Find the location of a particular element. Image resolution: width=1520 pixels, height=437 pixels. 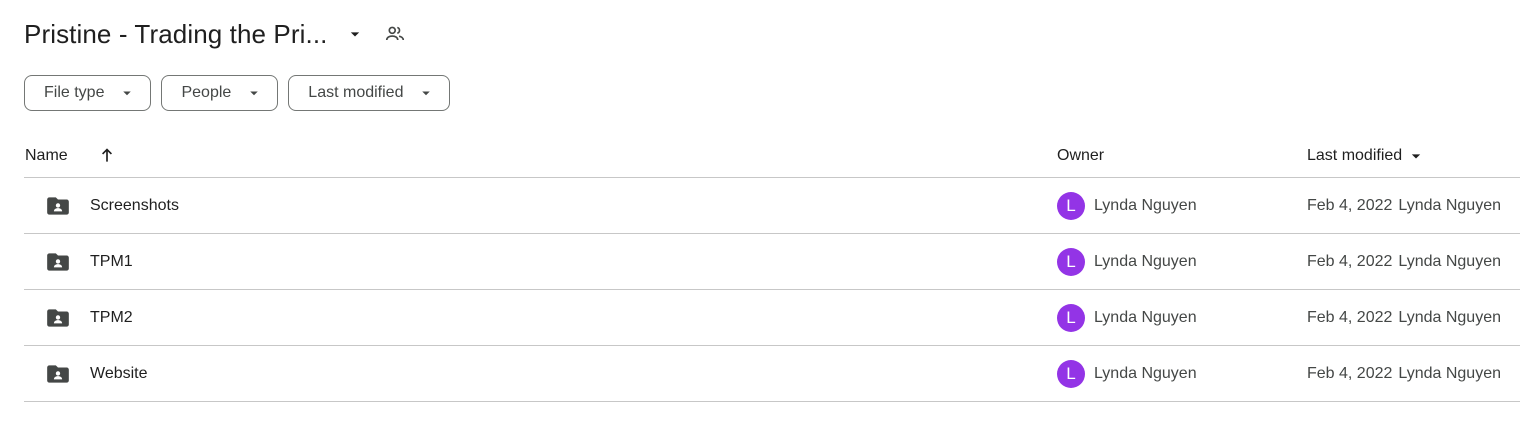

arrow-upward-icon is located at coordinates (107, 155).